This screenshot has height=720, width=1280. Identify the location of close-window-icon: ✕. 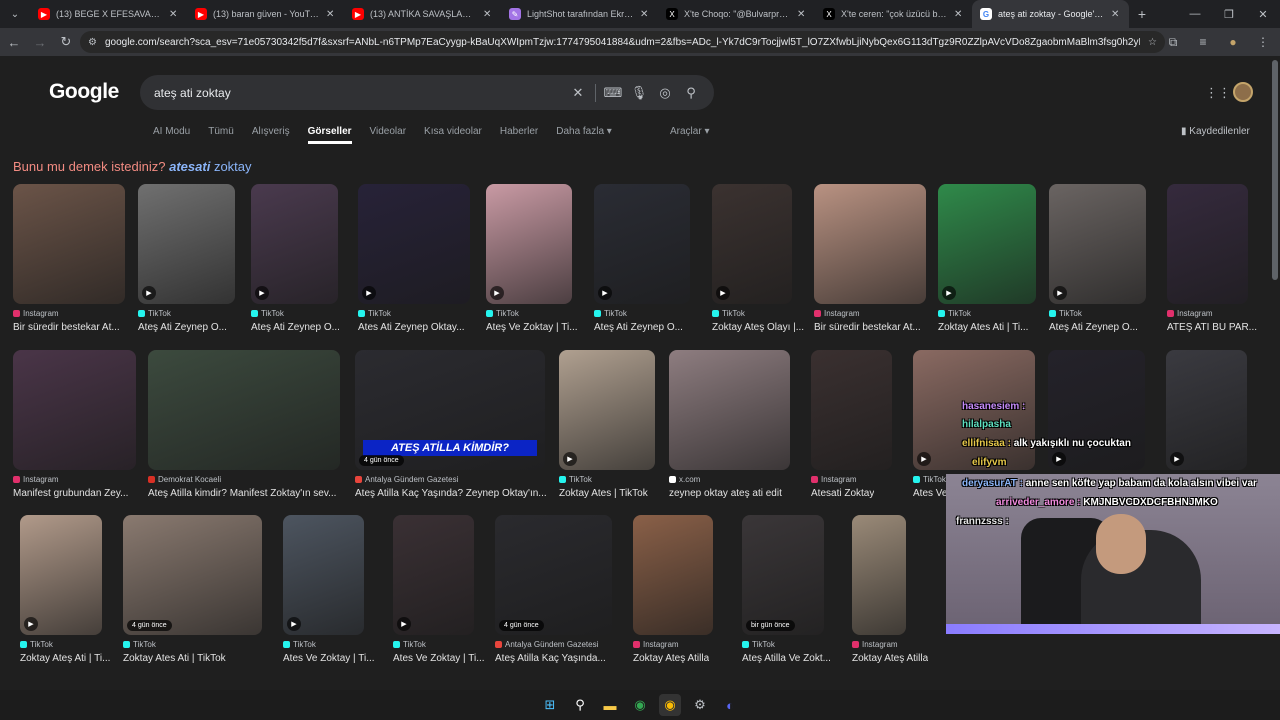
(1263, 14).